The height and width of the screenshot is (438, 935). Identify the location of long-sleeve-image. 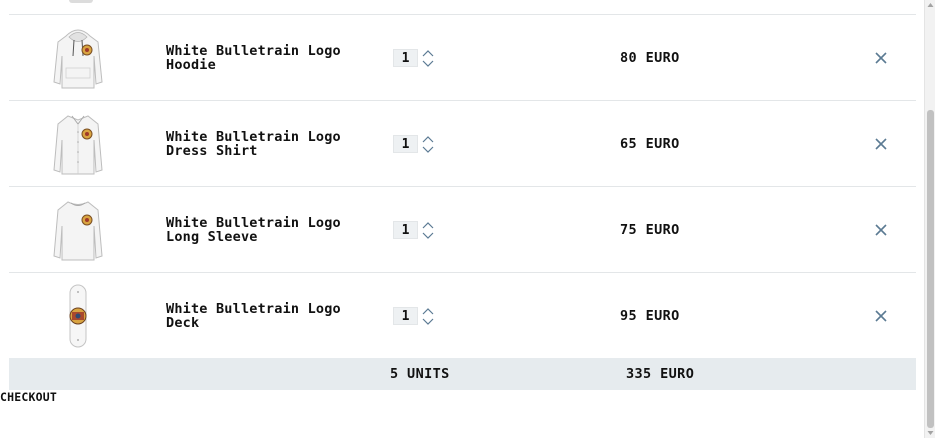
(78, 230).